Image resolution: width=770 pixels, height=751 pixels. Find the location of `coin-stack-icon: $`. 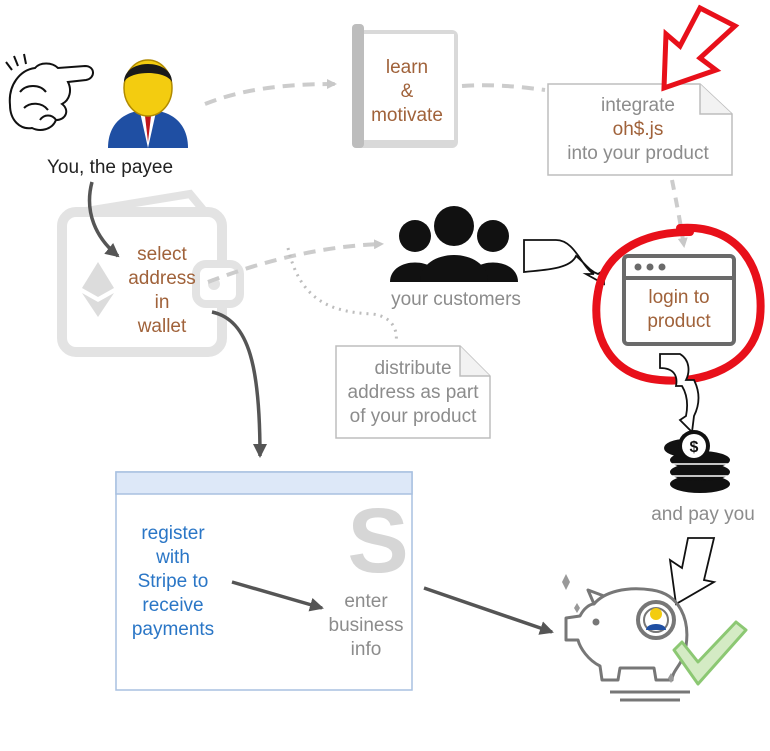

coin-stack-icon: $ is located at coordinates (697, 461).